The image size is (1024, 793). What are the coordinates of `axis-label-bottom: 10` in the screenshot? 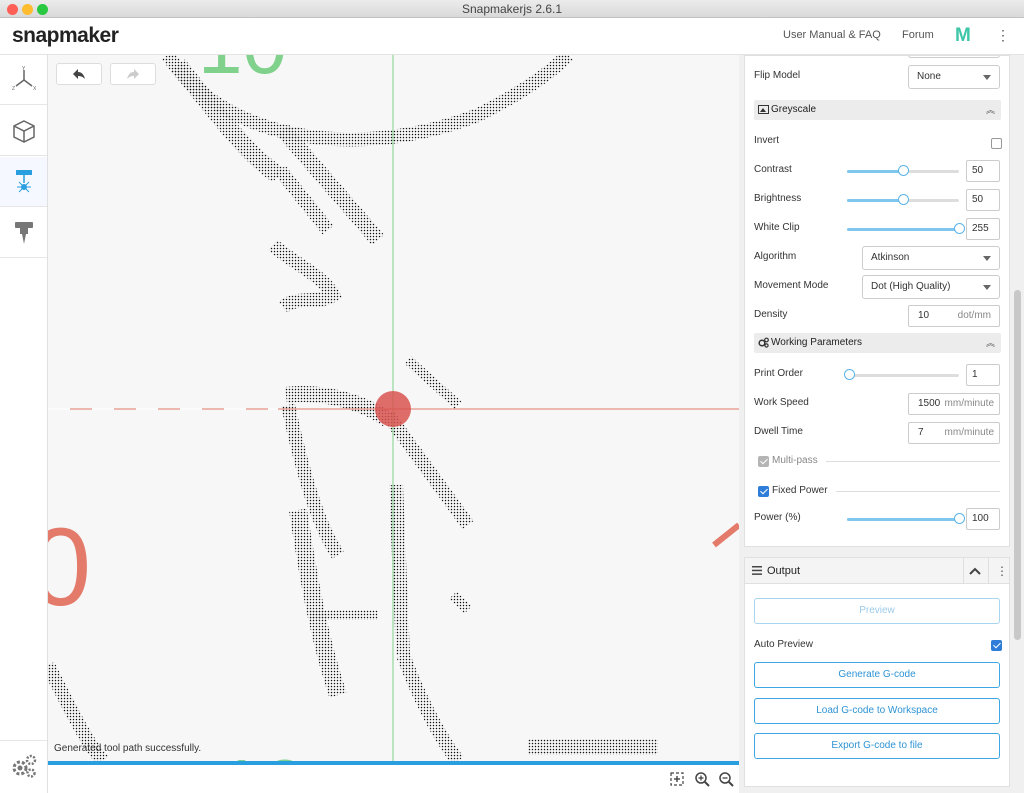 It's located at (262, 752).